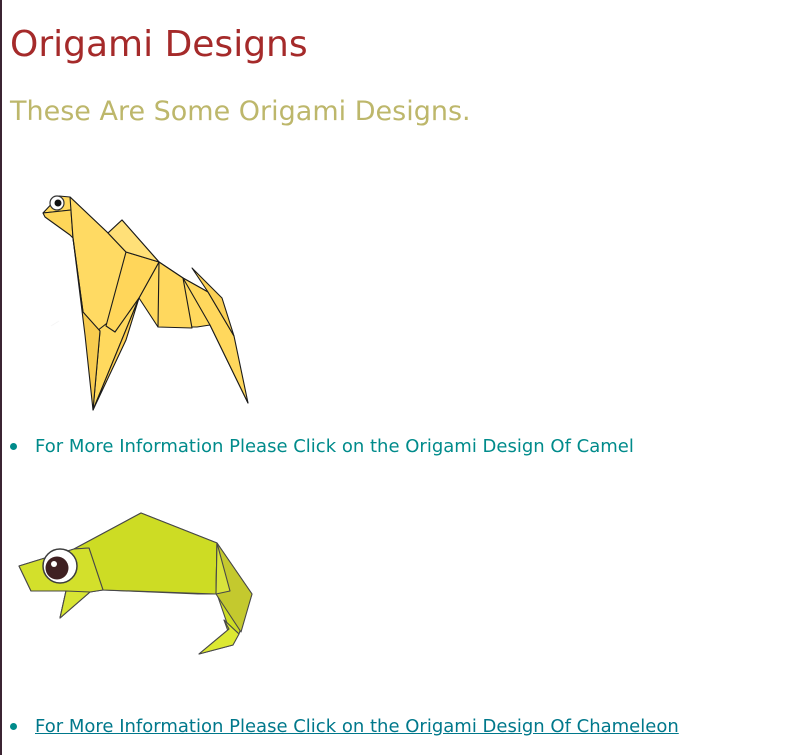 This screenshot has width=788, height=755. What do you see at coordinates (145, 303) in the screenshot?
I see `camel-origami-icon` at bounding box center [145, 303].